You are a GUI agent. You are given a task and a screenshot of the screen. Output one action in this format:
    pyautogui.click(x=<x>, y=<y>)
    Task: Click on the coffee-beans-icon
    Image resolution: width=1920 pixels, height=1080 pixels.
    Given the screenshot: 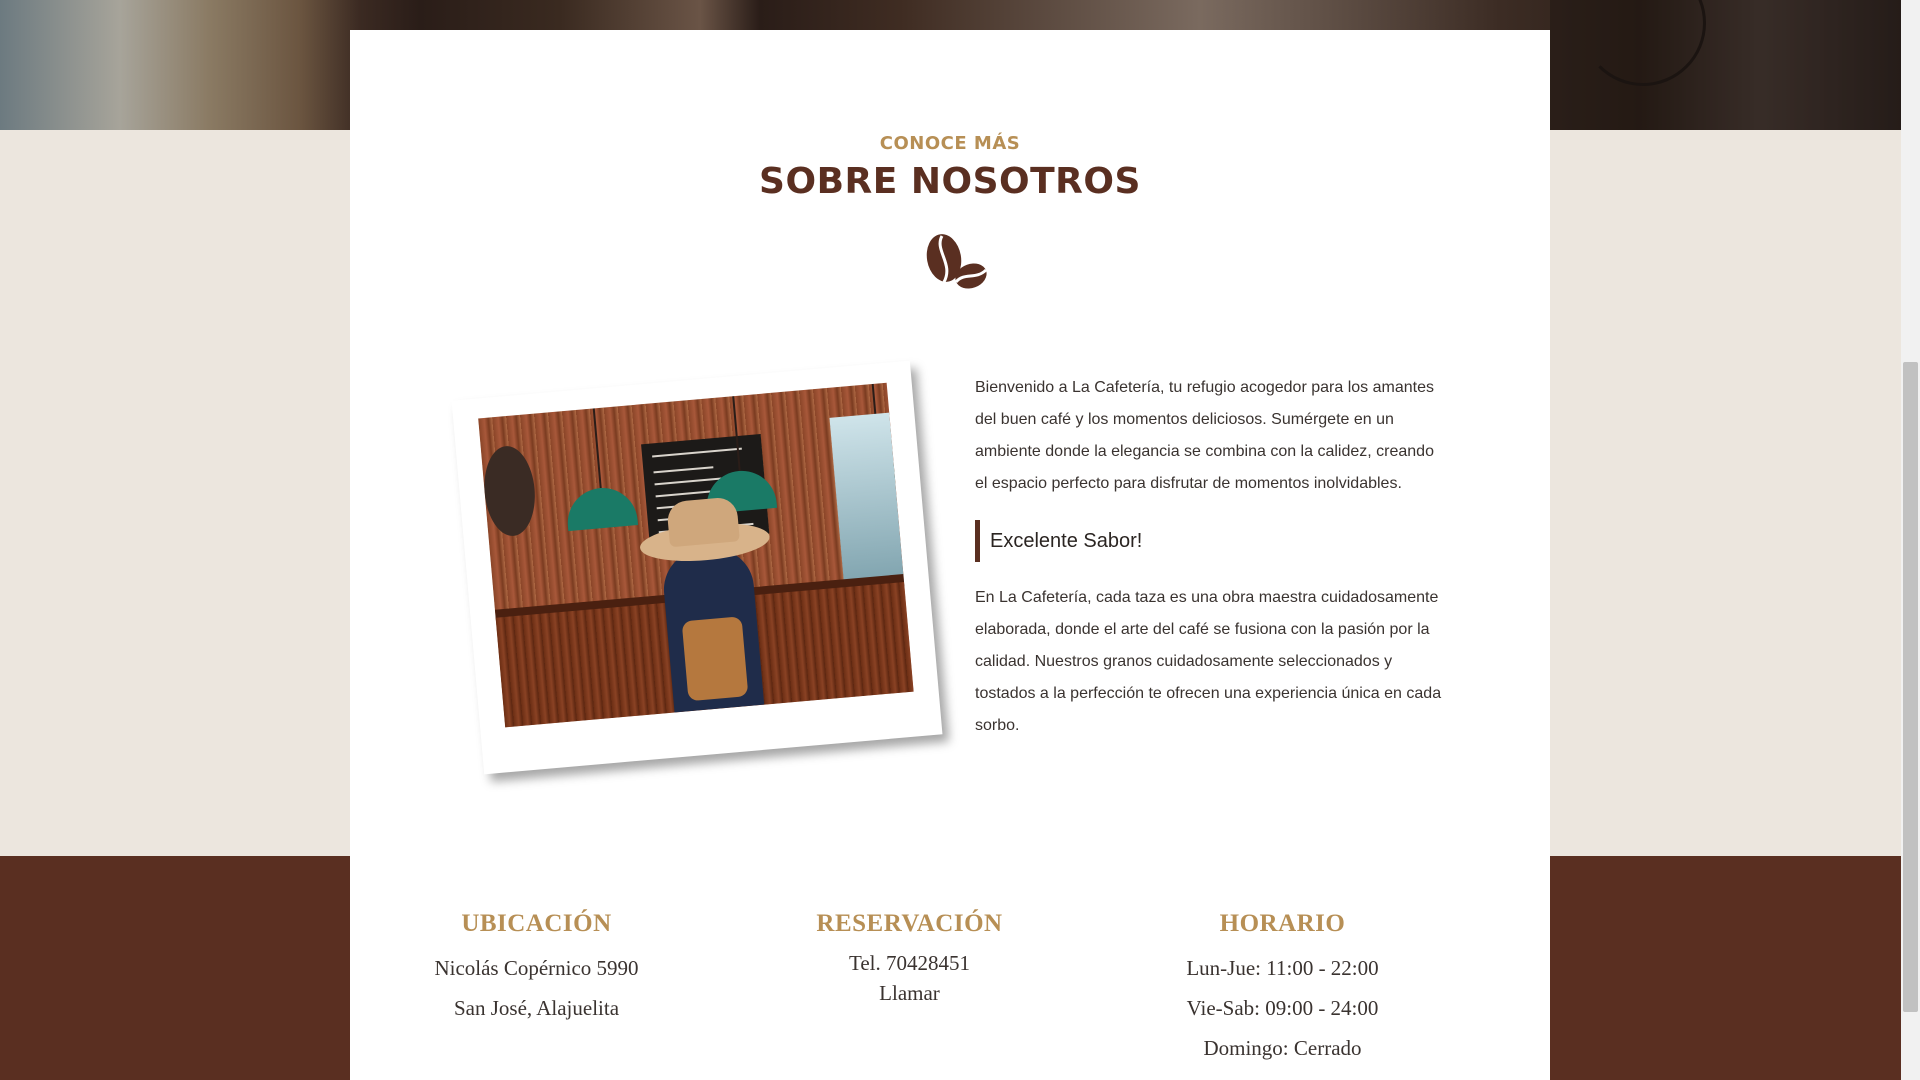 What is the action you would take?
    pyautogui.click(x=957, y=261)
    